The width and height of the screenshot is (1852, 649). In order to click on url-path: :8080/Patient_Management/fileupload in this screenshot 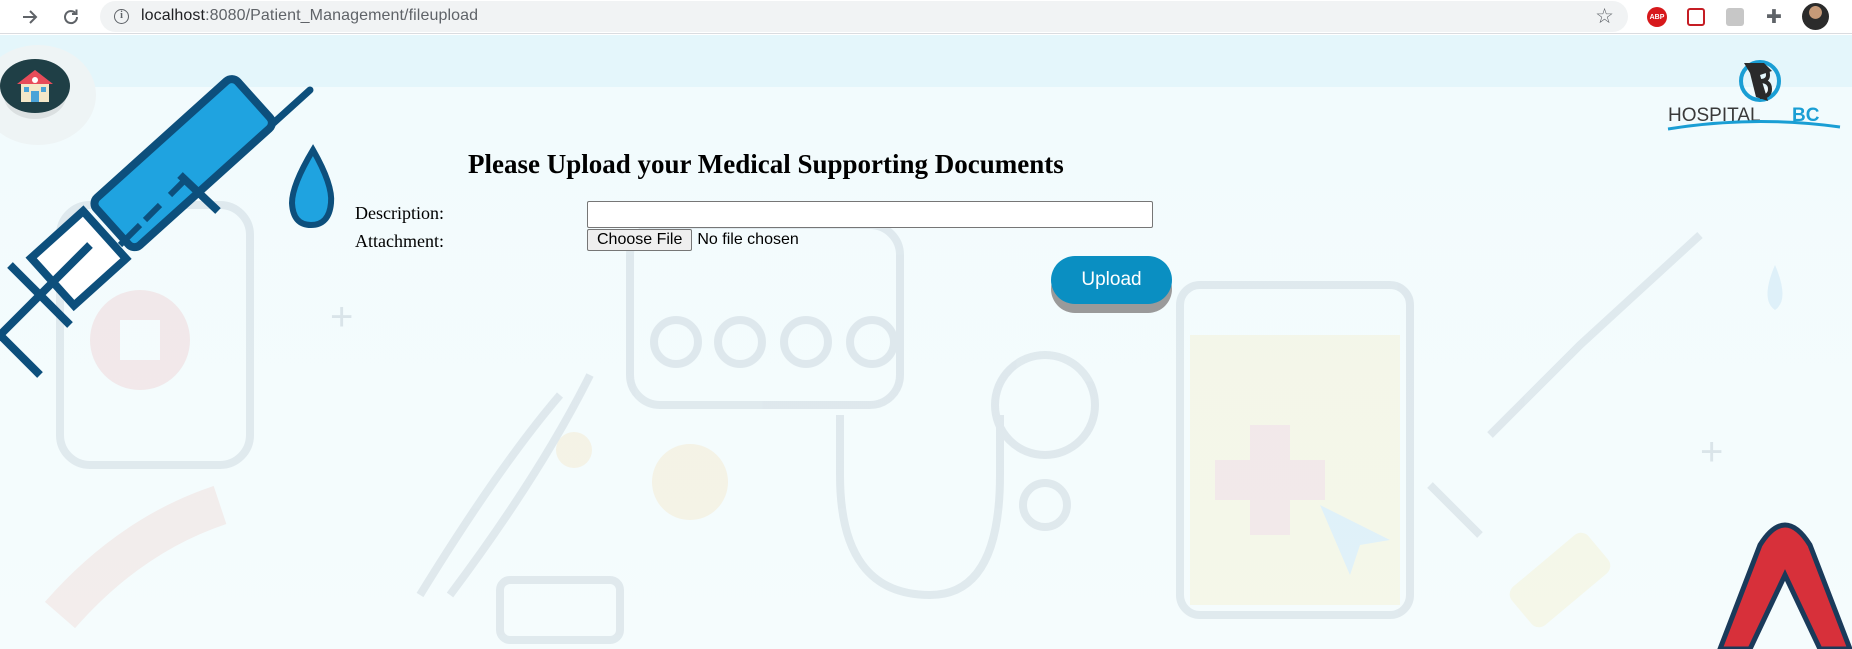, I will do `click(342, 15)`.